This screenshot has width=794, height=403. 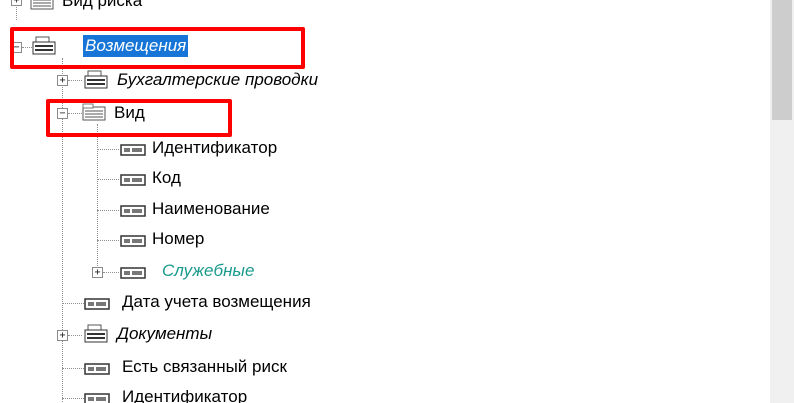 I want to click on tree-node-label: Вид риска, so click(x=102, y=5).